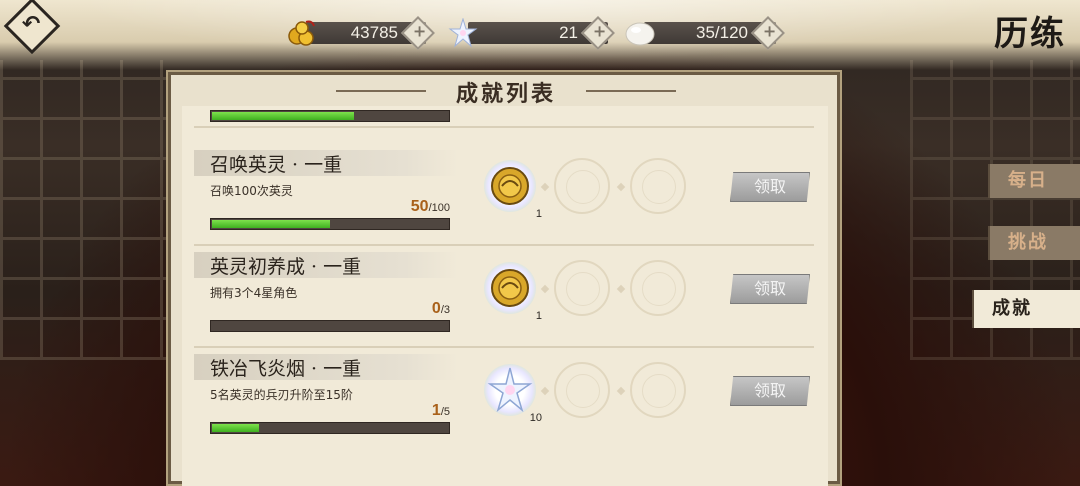 This screenshot has height=486, width=1080. I want to click on tab-achievement: 成就, so click(1026, 309).